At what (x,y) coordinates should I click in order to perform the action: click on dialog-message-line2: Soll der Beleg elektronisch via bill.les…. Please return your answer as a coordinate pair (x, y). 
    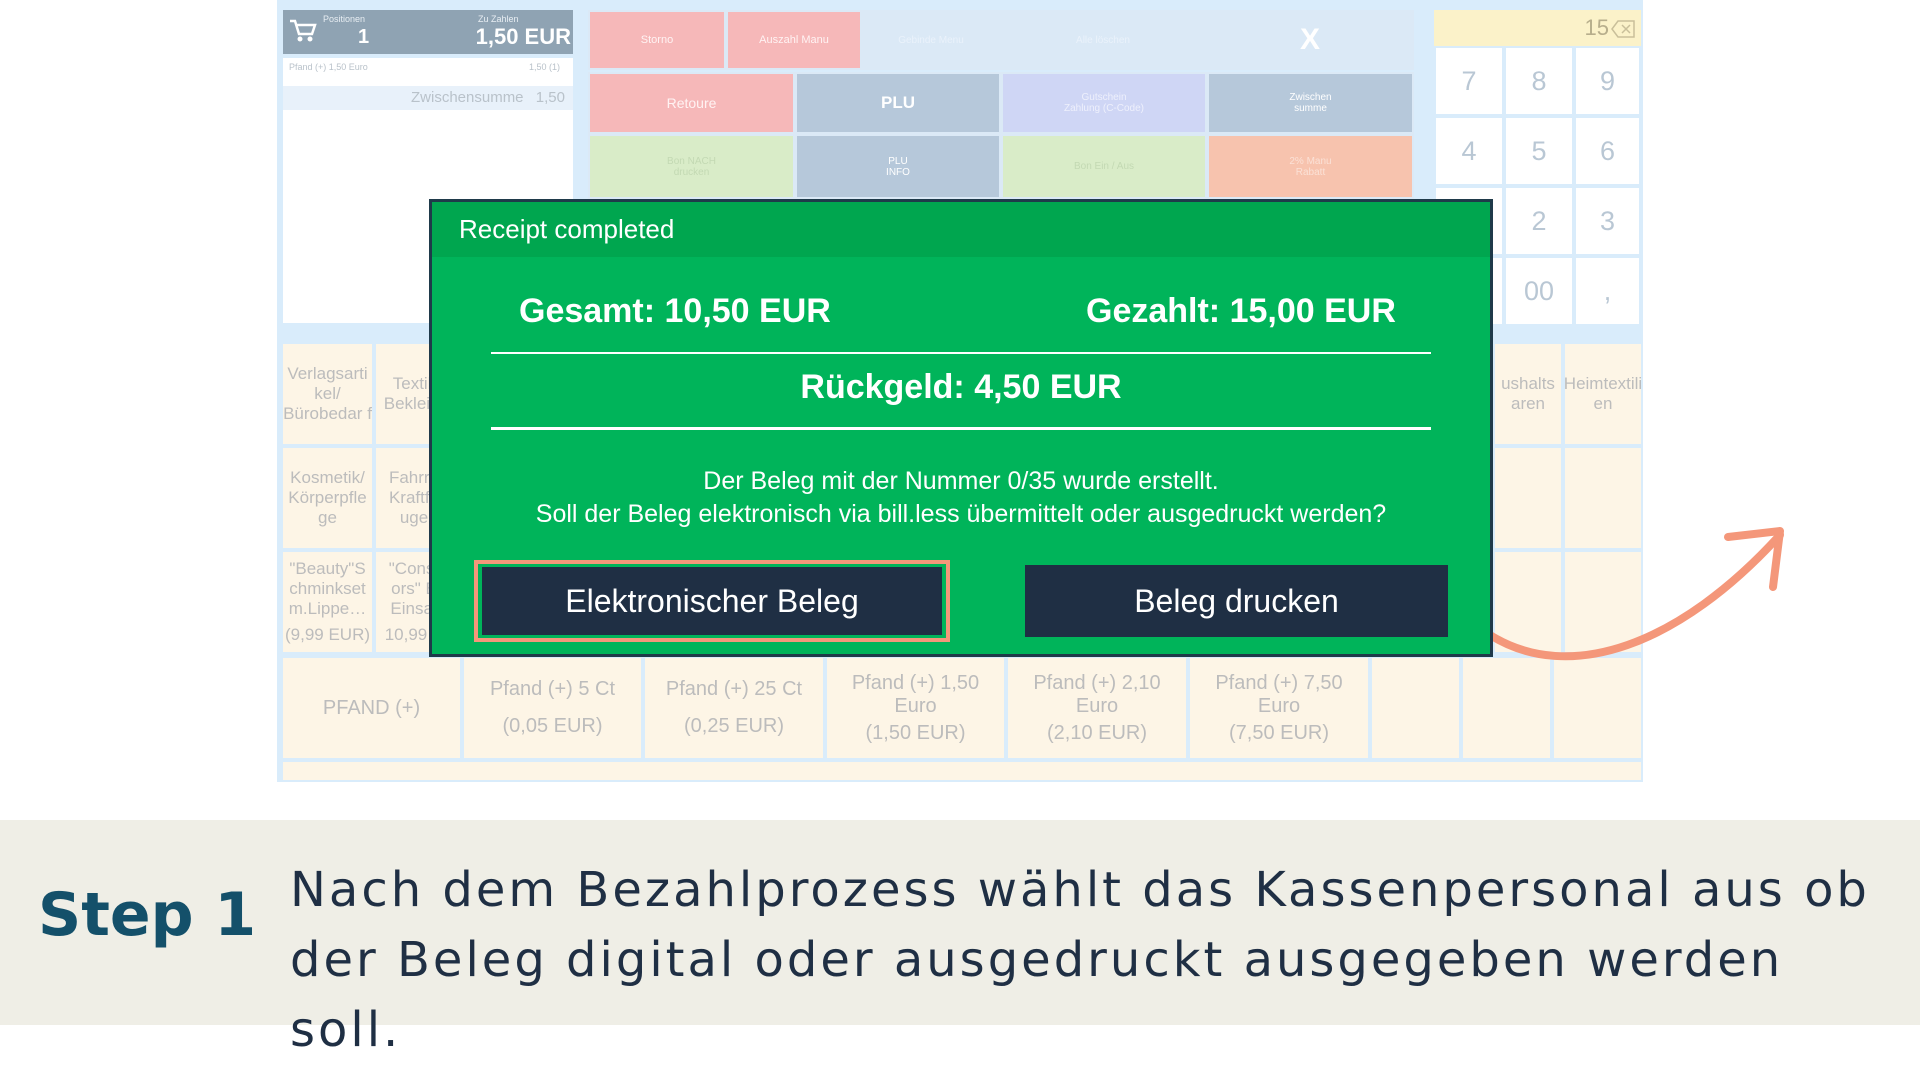
    Looking at the image, I should click on (961, 514).